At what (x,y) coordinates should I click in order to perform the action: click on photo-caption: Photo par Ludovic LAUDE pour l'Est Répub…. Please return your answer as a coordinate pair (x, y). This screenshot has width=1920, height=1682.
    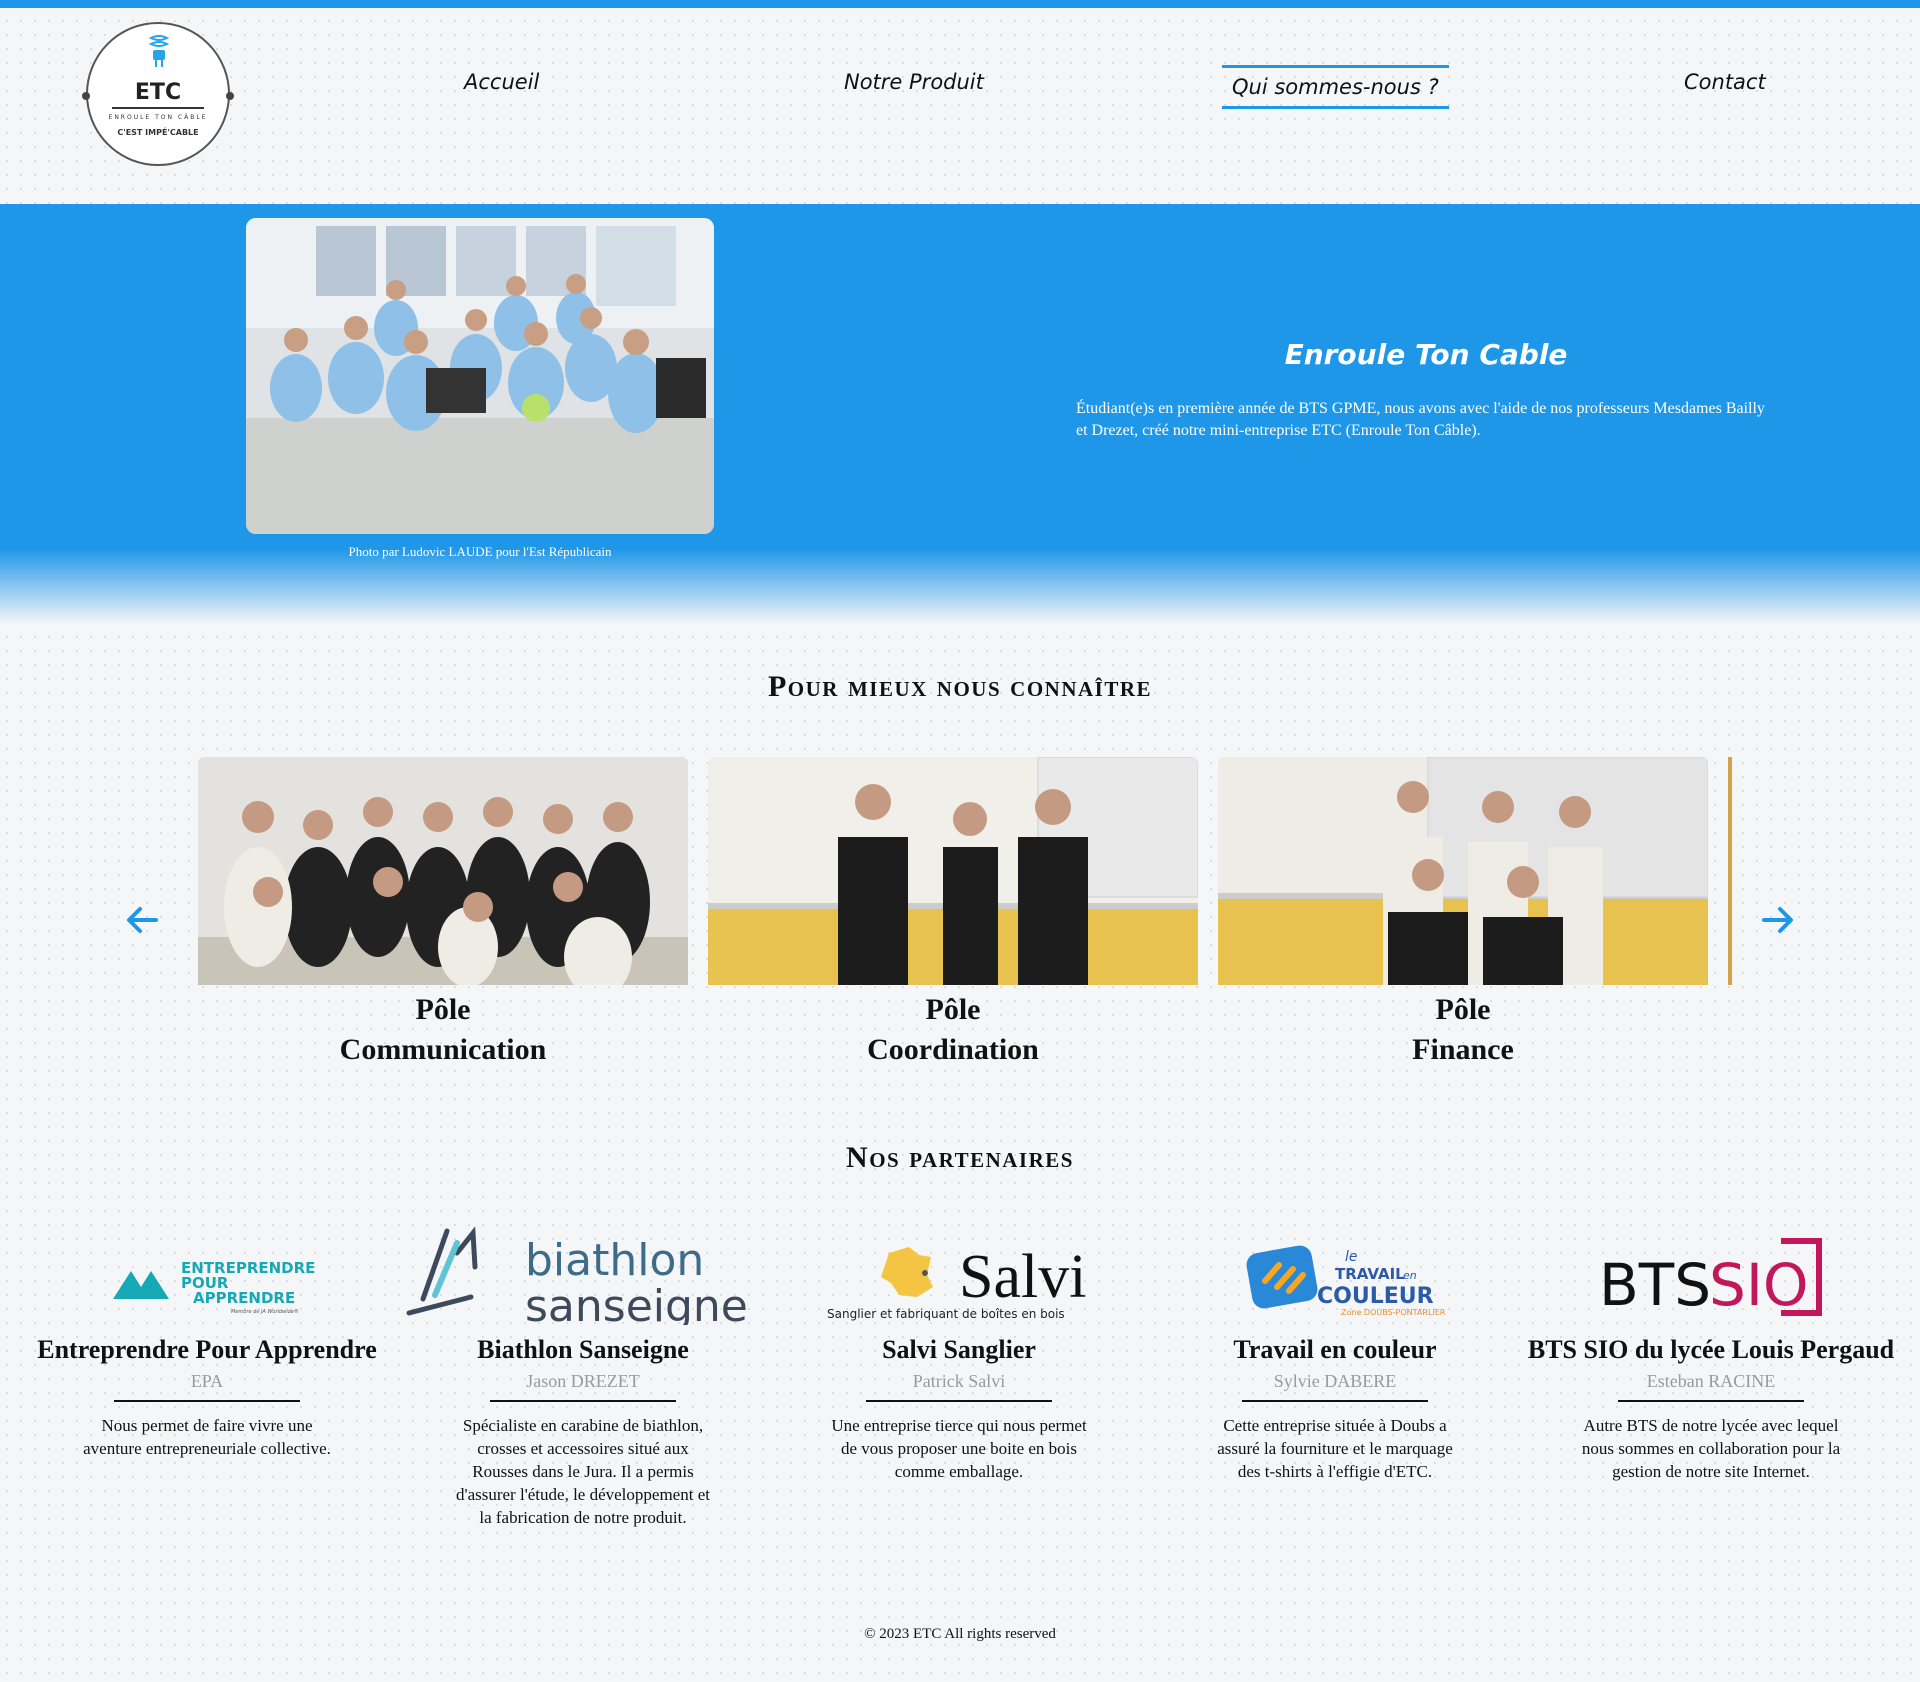
    Looking at the image, I should click on (480, 551).